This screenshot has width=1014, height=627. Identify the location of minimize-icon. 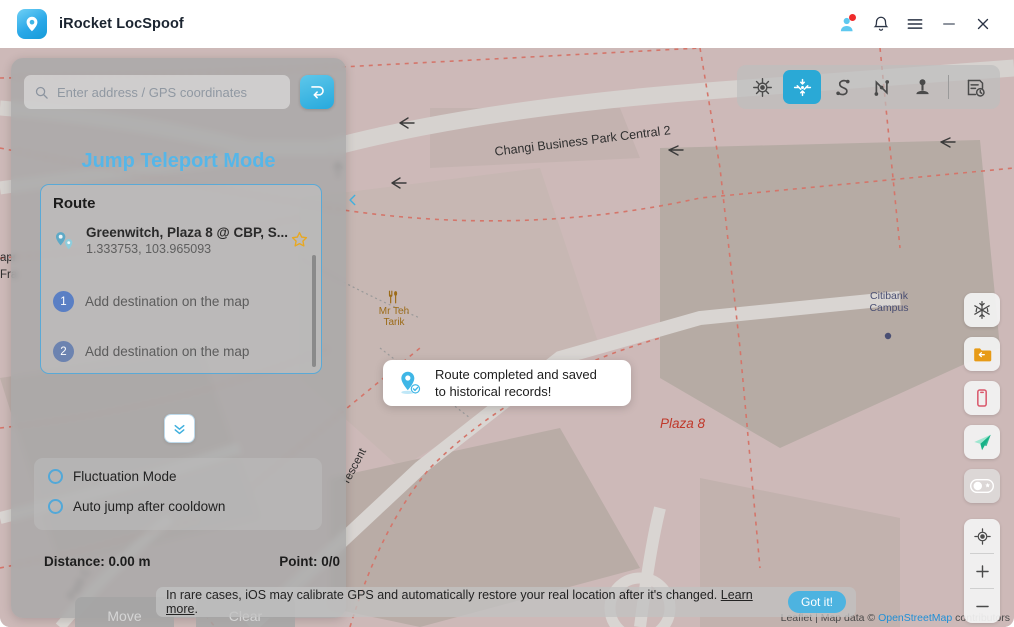
(949, 24).